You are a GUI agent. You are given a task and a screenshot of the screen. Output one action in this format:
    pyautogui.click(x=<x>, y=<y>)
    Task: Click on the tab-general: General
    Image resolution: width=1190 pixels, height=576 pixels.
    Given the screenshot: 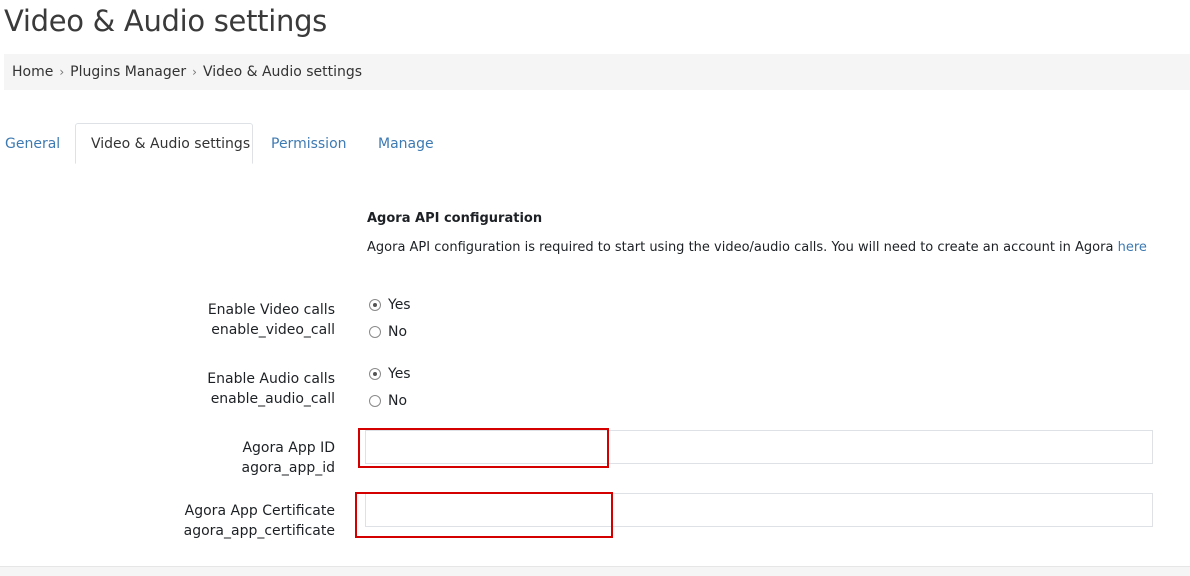 What is the action you would take?
    pyautogui.click(x=32, y=143)
    